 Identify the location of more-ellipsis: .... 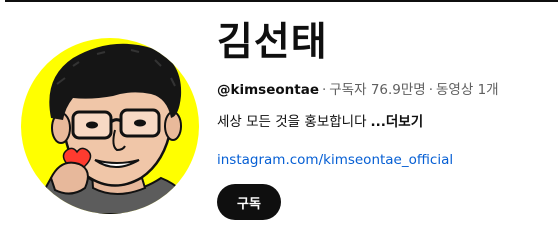
(378, 122).